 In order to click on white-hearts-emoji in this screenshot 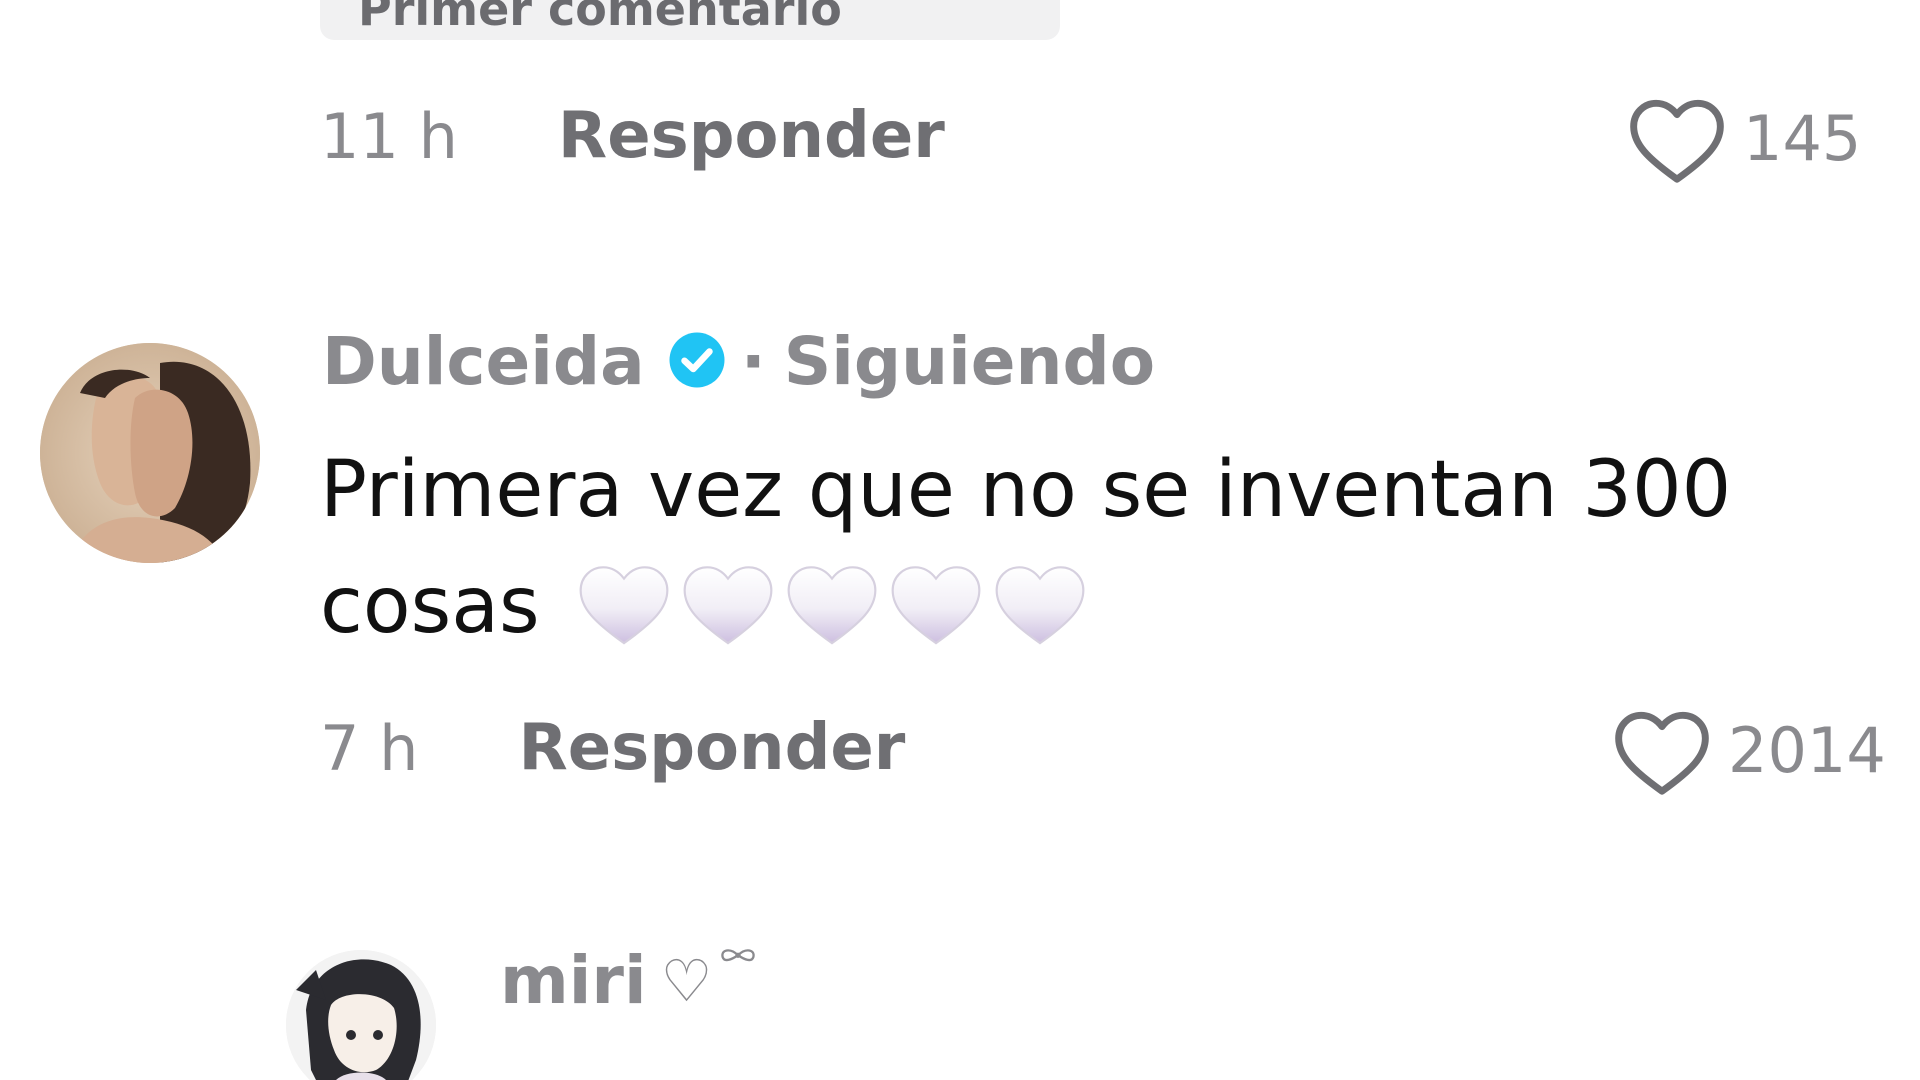, I will do `click(832, 618)`.